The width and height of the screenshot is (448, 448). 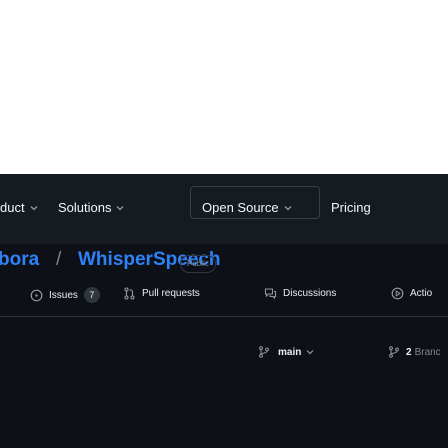 I want to click on nav-open-source: Open Source, so click(x=247, y=207).